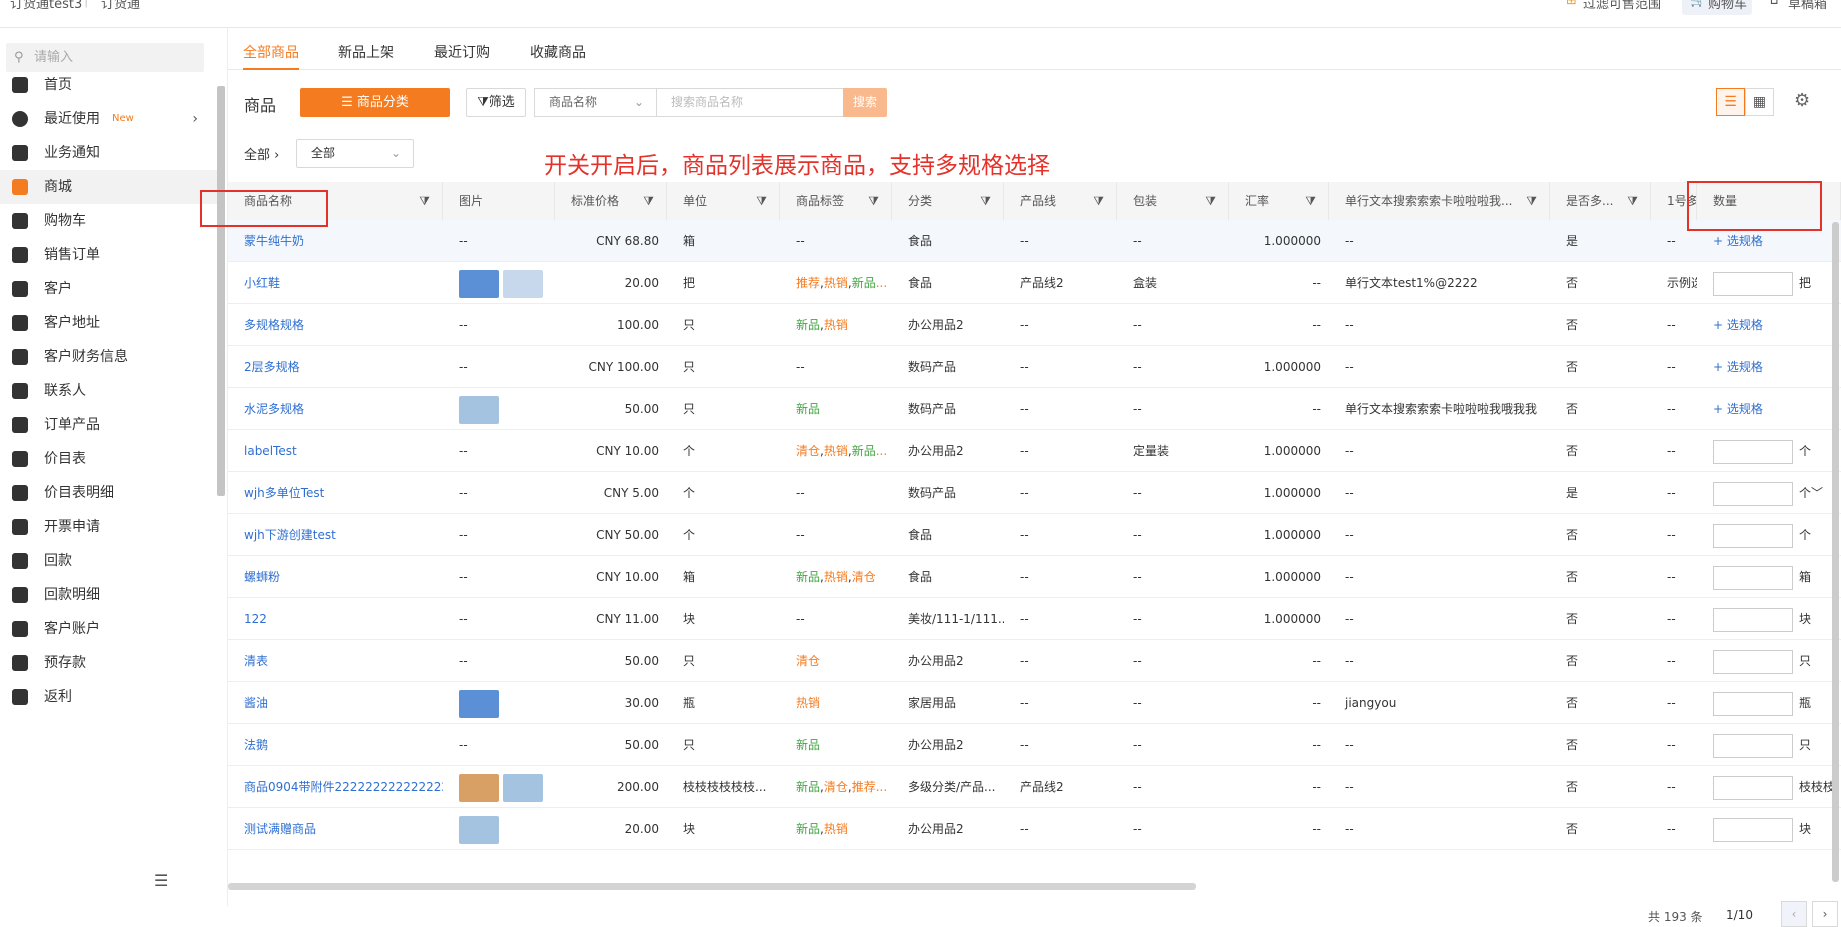 The height and width of the screenshot is (927, 1841). I want to click on column-header: 产品线 ⧩, so click(1060, 201).